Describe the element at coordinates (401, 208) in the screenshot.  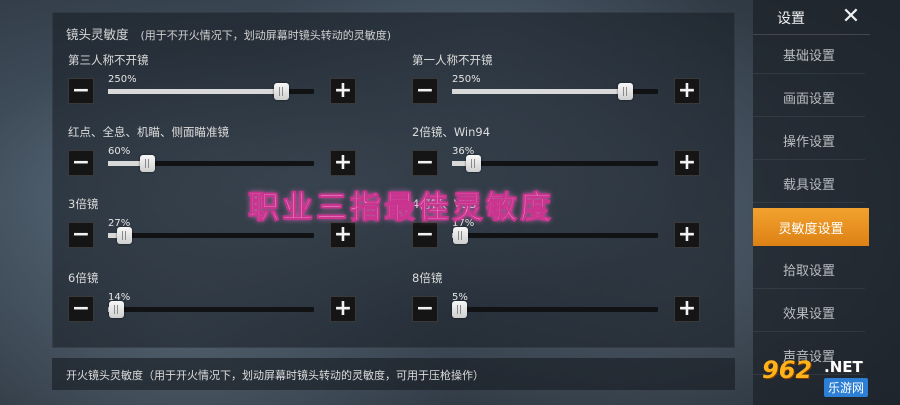
I see `overlay-caption: 职业三指最佳灵敏度` at that location.